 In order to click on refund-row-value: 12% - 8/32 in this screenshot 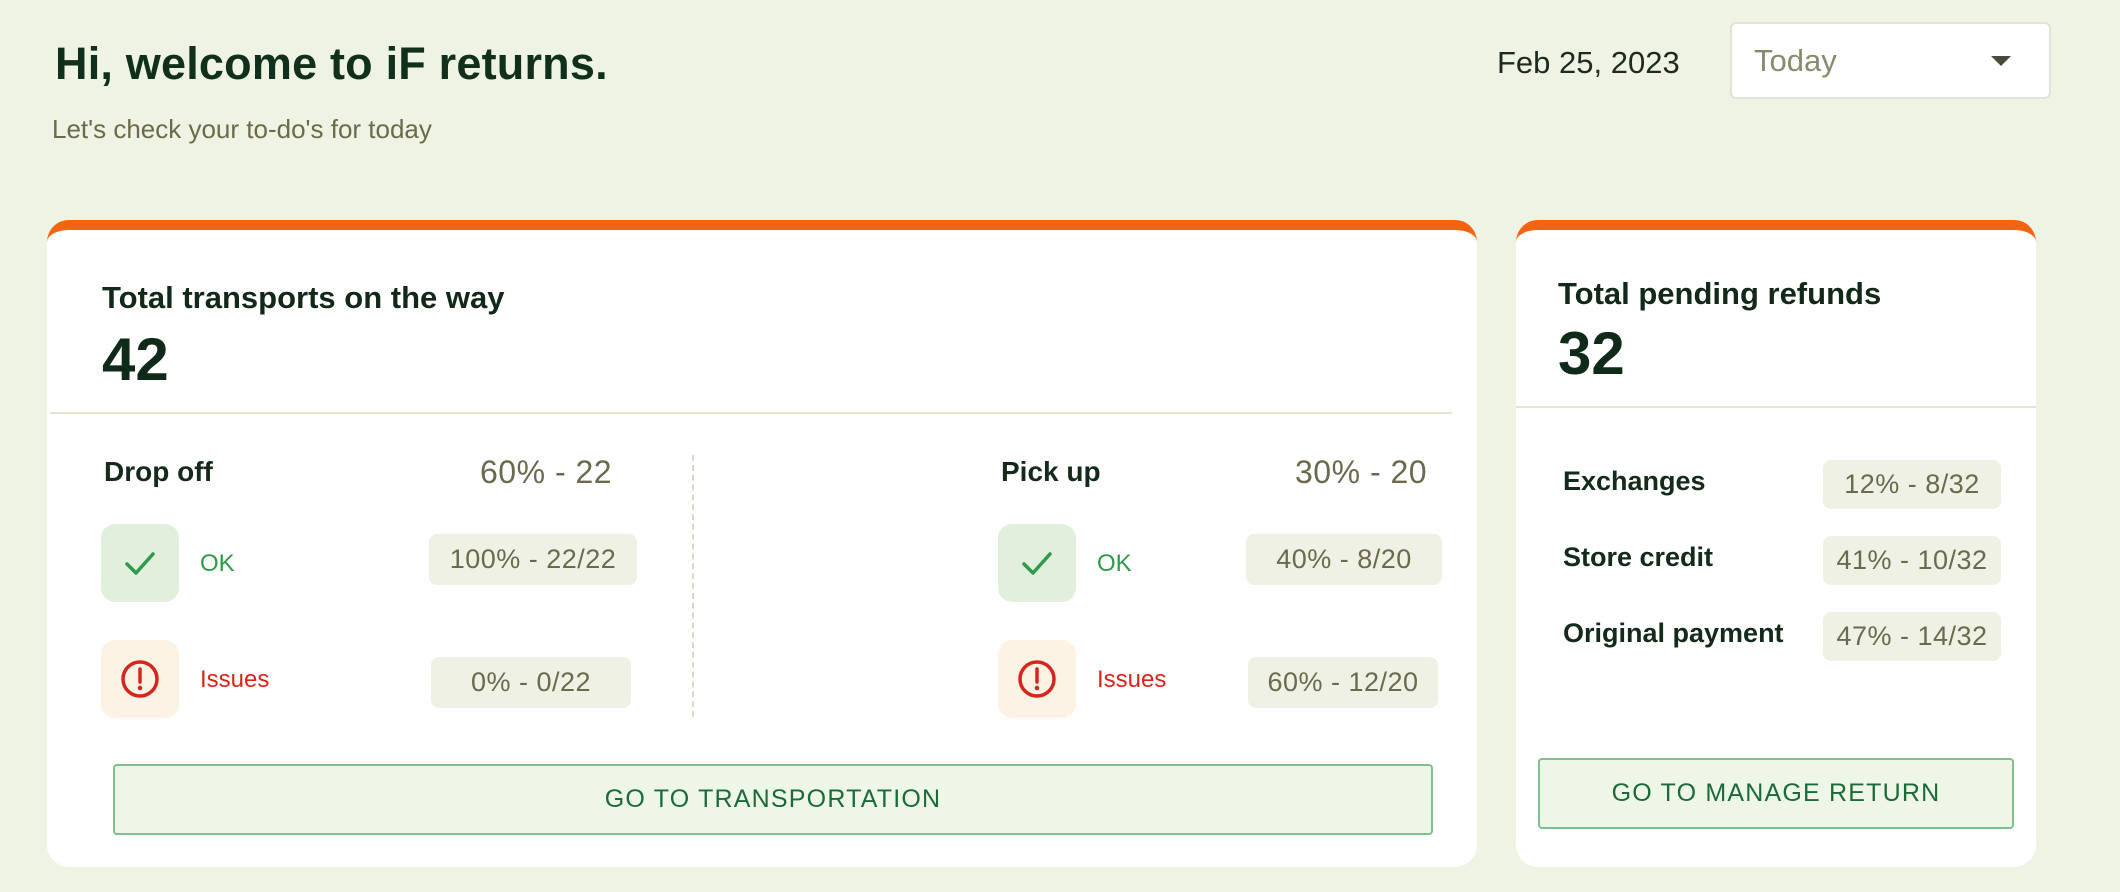, I will do `click(1912, 484)`.